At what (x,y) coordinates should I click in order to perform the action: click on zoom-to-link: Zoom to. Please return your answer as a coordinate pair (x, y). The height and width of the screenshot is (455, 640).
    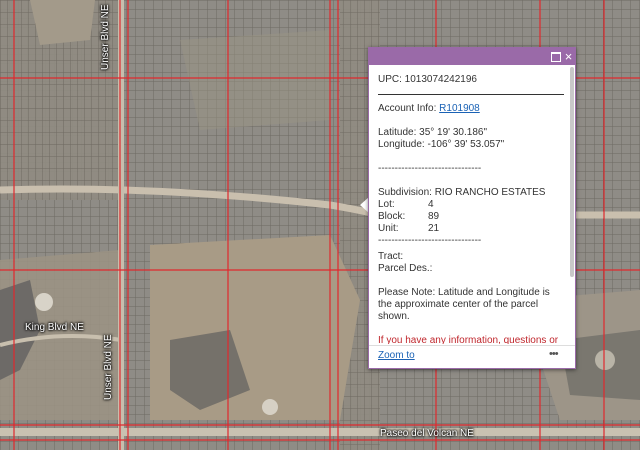
    Looking at the image, I should click on (396, 355).